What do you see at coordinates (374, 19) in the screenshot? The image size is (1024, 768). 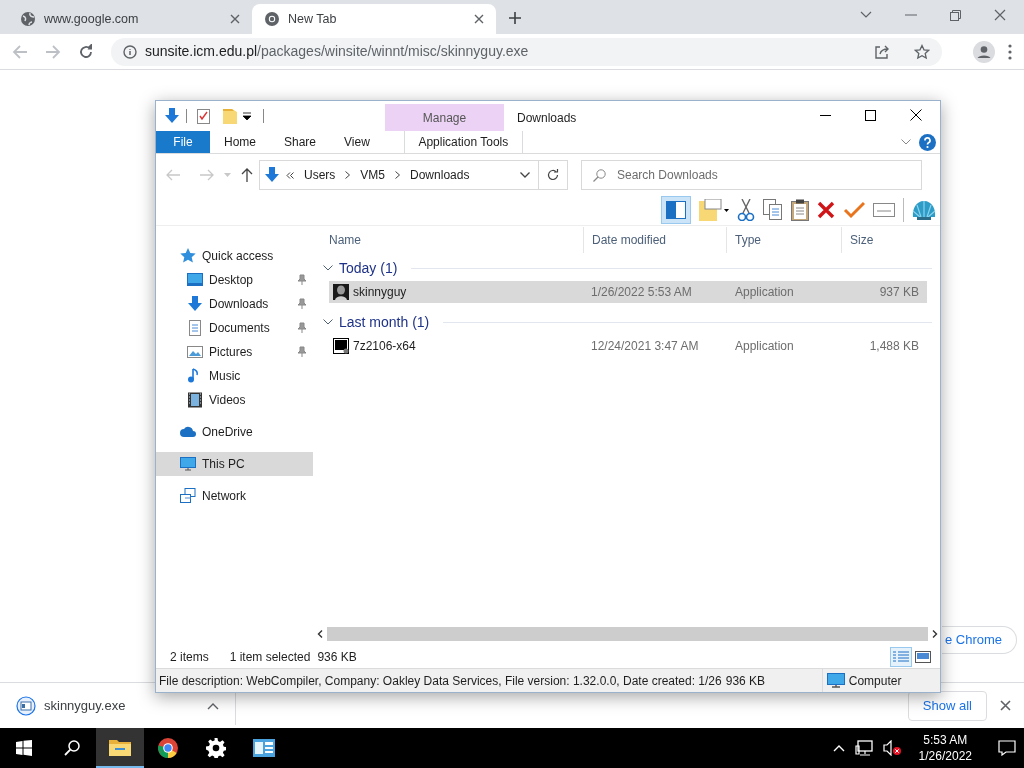 I see `browser-tab: New Tab` at bounding box center [374, 19].